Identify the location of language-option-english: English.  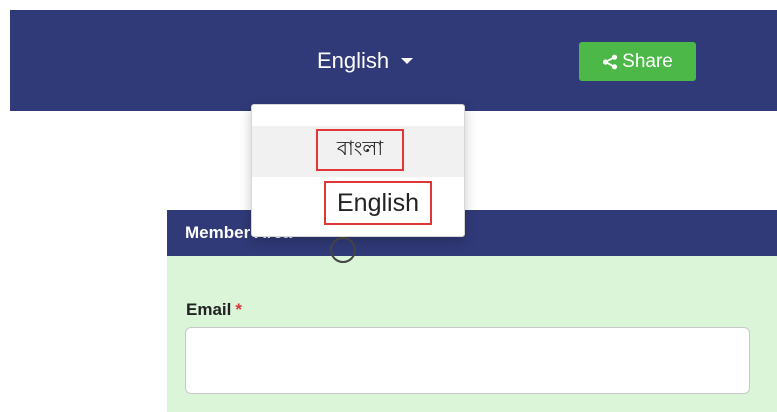
(358, 203).